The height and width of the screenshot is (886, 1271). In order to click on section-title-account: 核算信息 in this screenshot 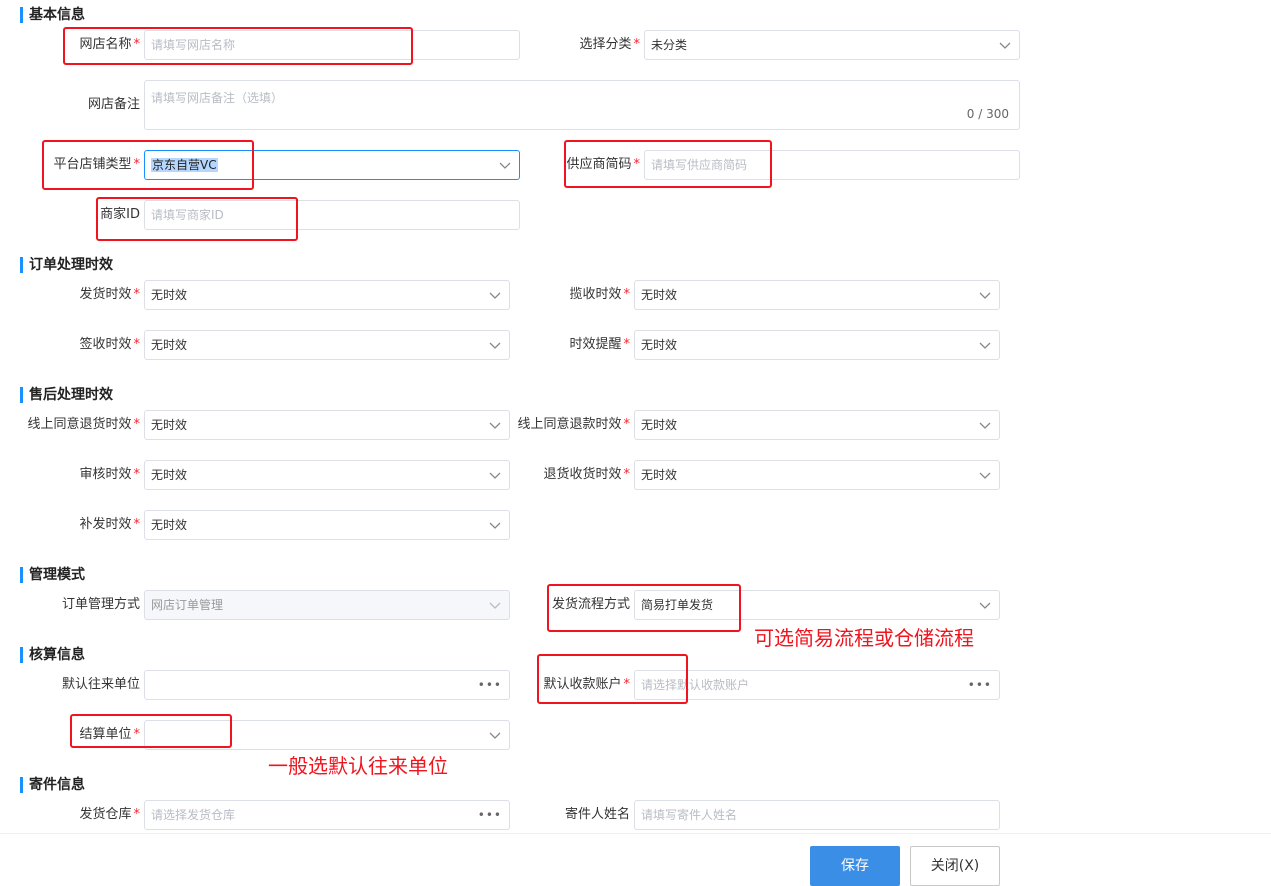, I will do `click(52, 655)`.